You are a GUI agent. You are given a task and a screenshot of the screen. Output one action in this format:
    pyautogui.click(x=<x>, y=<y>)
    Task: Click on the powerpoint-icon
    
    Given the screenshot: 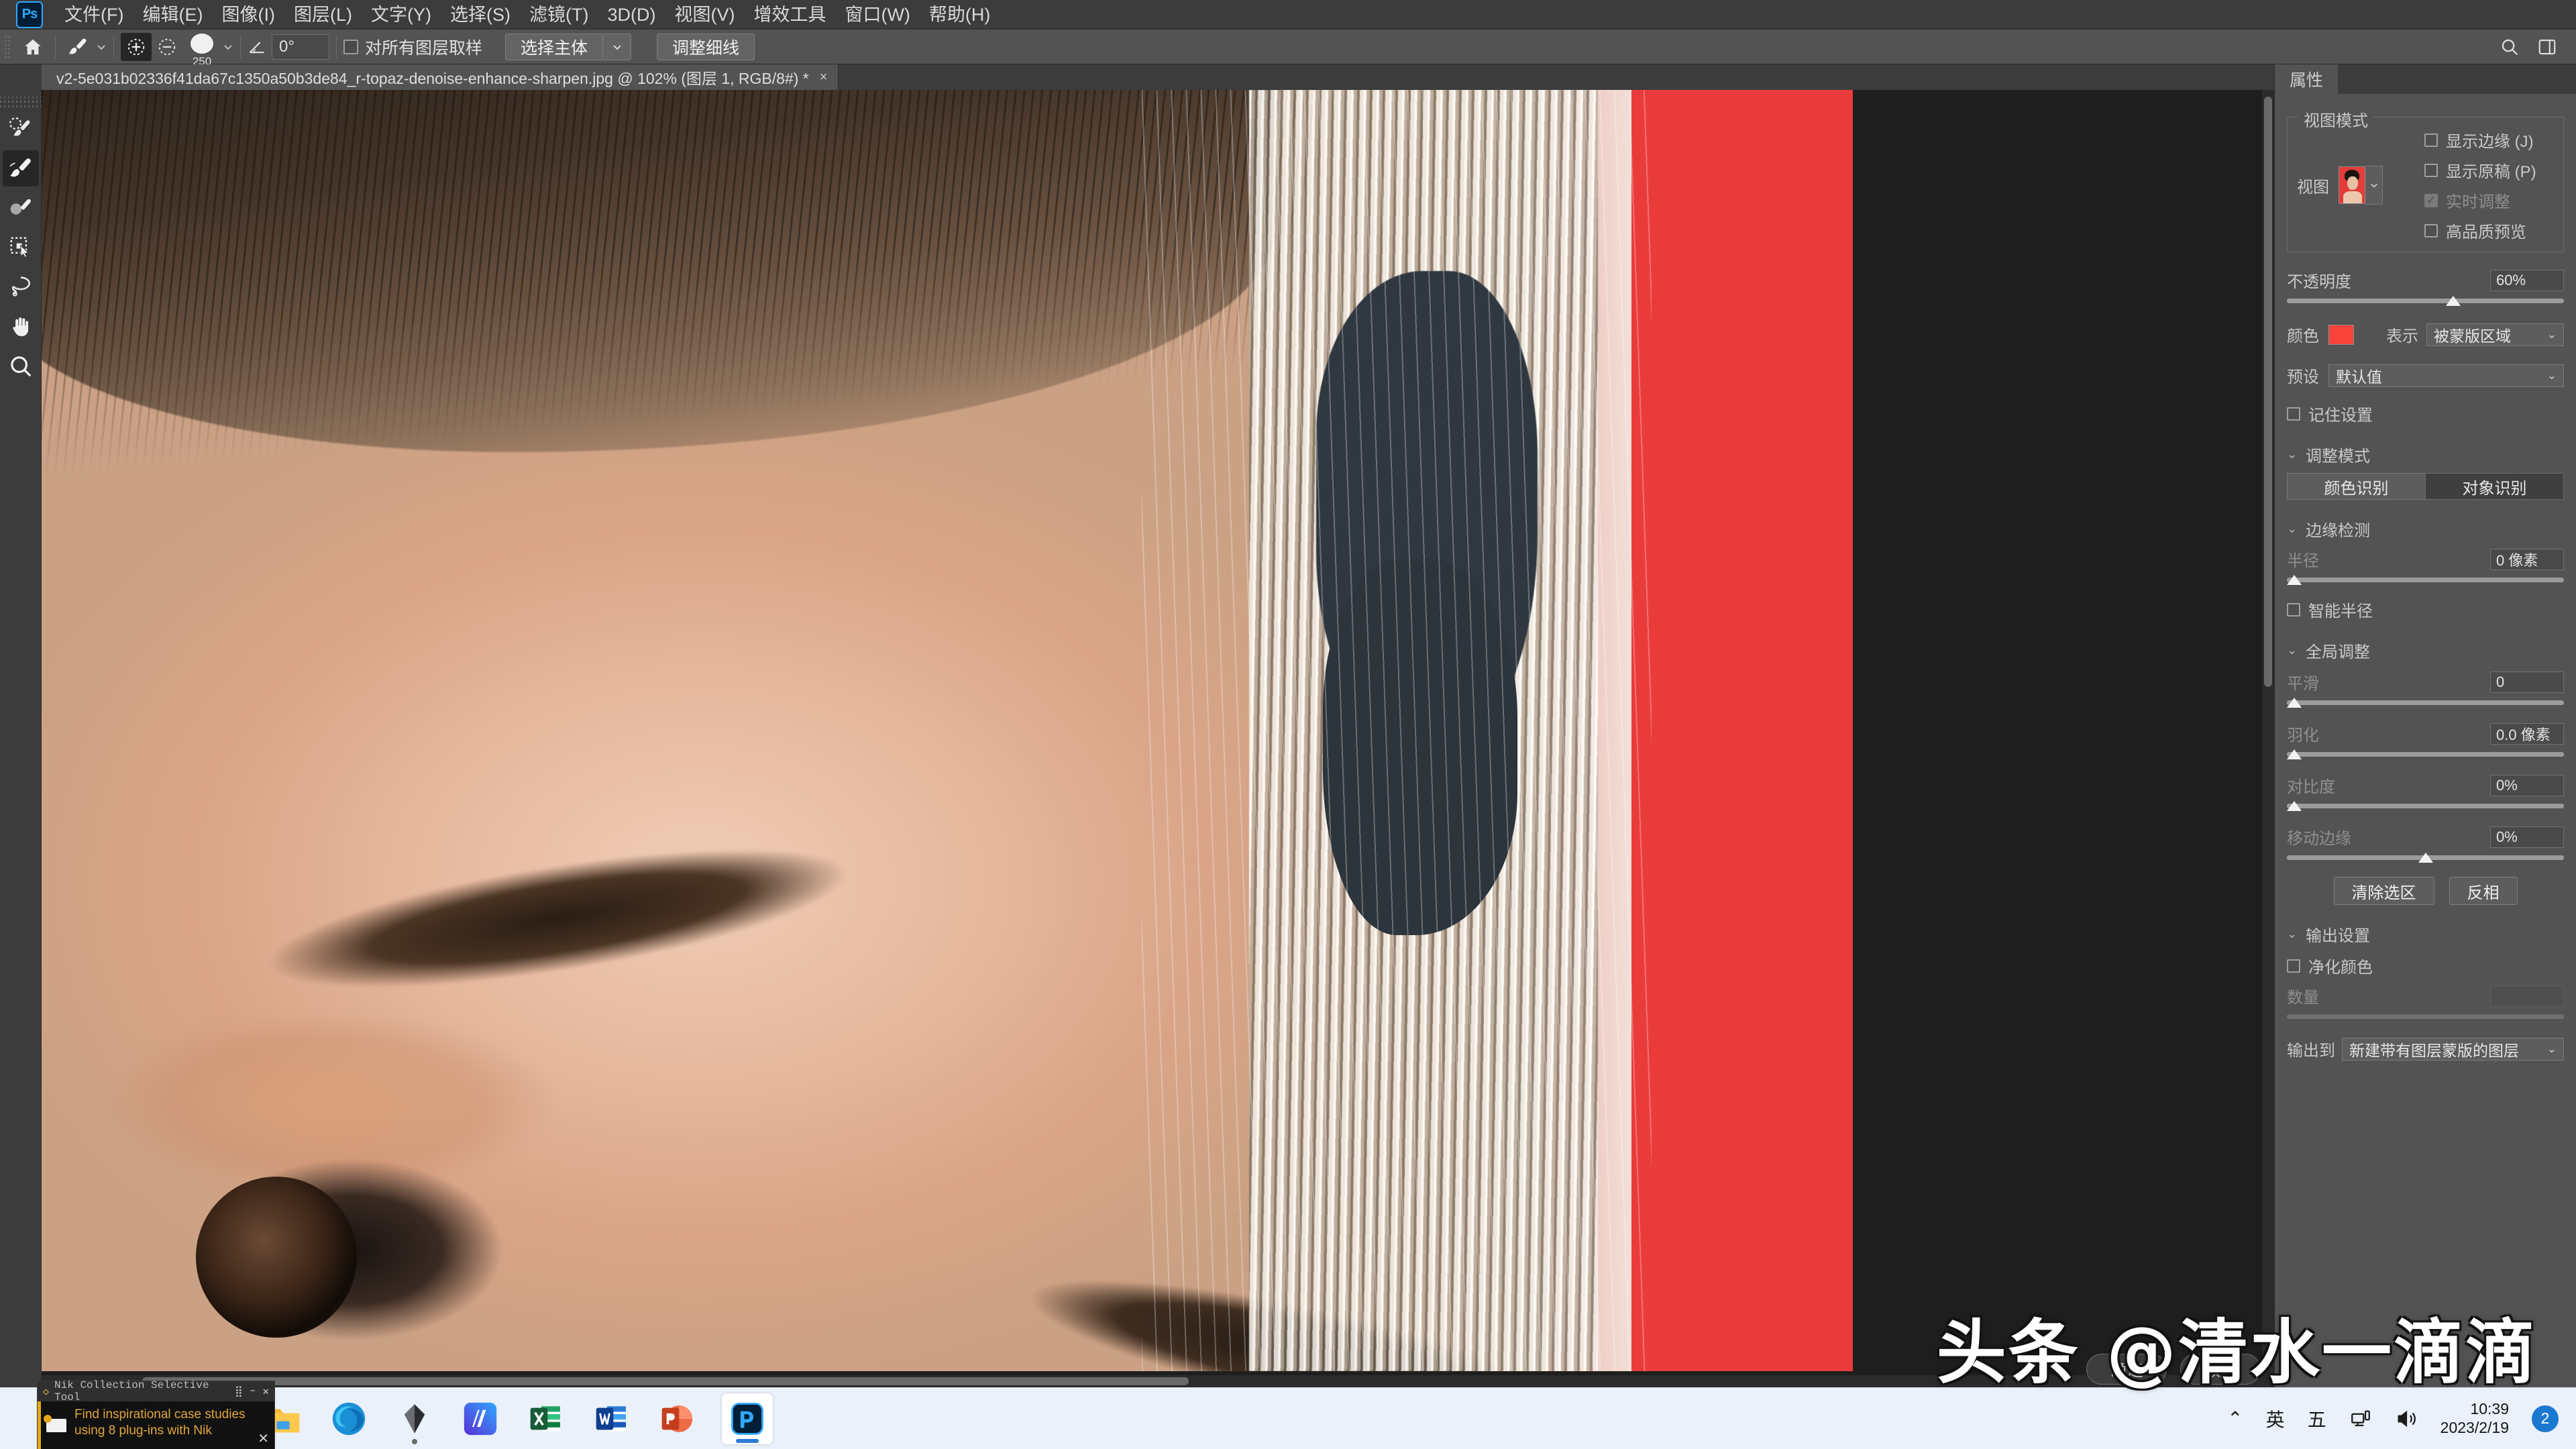 What is the action you would take?
    pyautogui.click(x=677, y=1418)
    